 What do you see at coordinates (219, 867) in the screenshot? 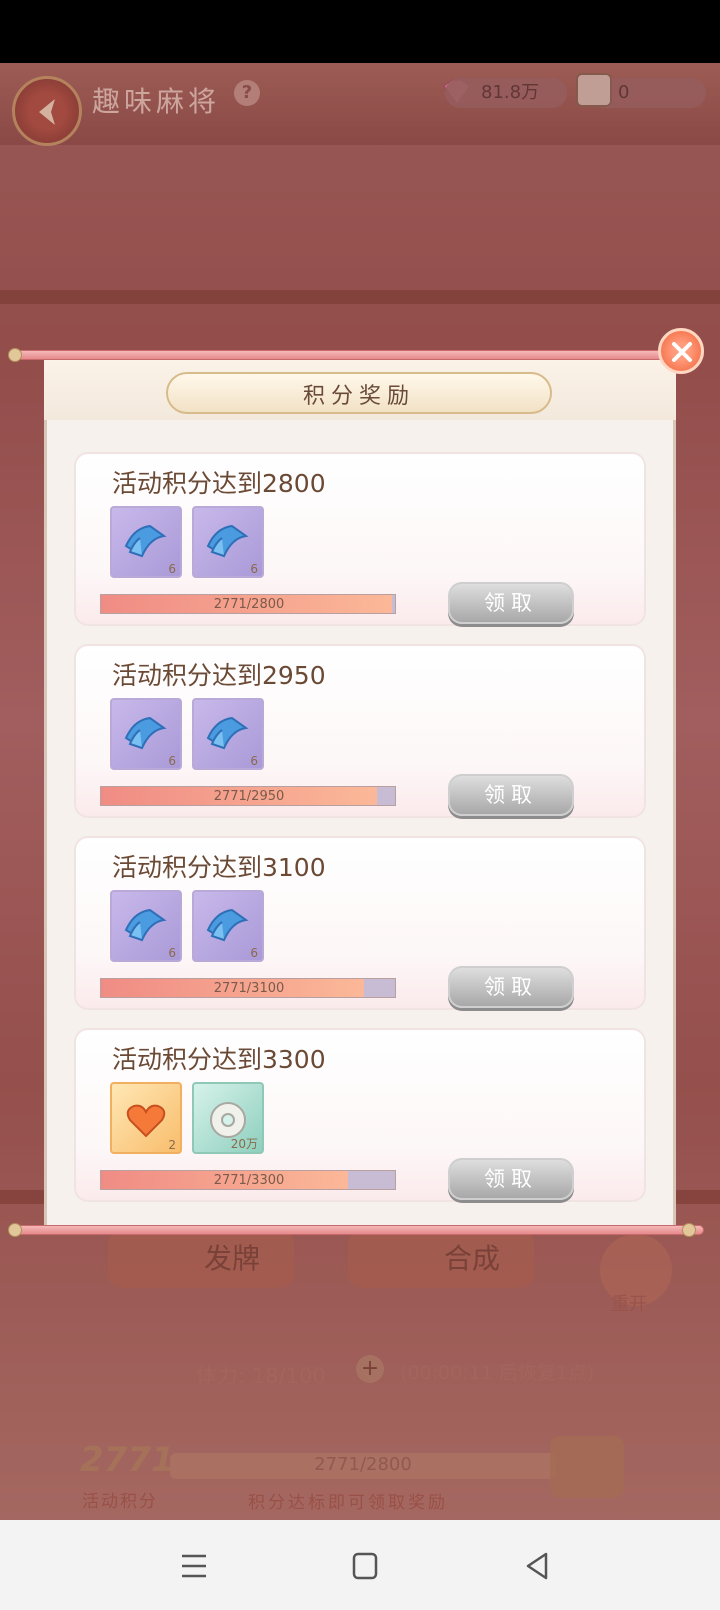
I see `reward-title: 活动积分达到3100` at bounding box center [219, 867].